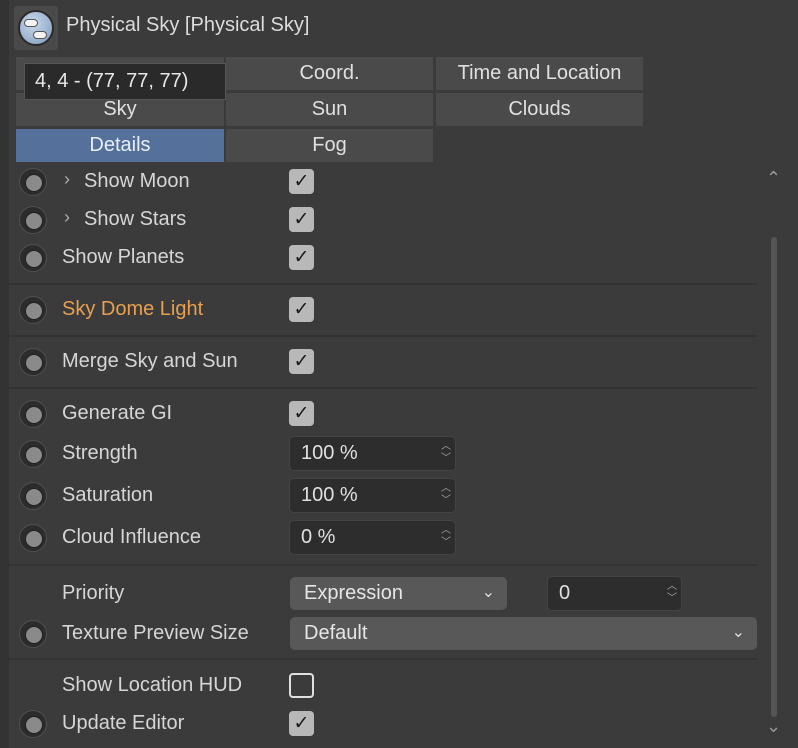 The height and width of the screenshot is (748, 798). Describe the element at coordinates (155, 633) in the screenshot. I see `texture-preview-size-label: Texture Preview Size` at that location.